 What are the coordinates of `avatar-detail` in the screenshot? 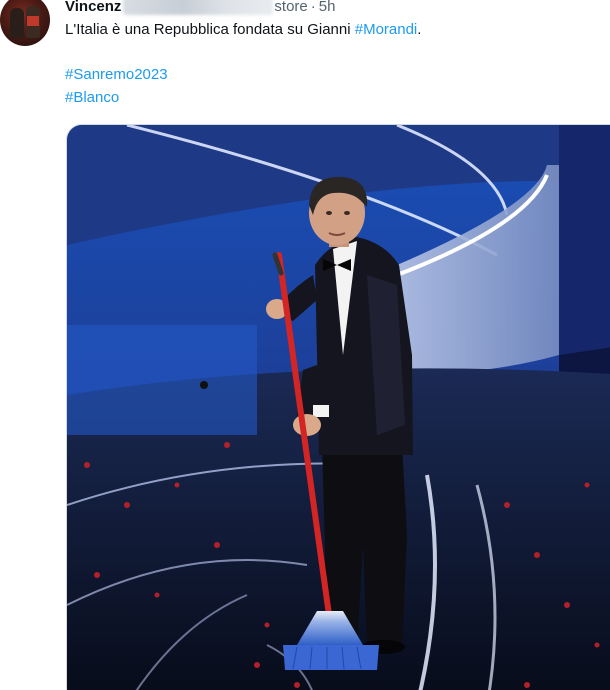 It's located at (33, 21).